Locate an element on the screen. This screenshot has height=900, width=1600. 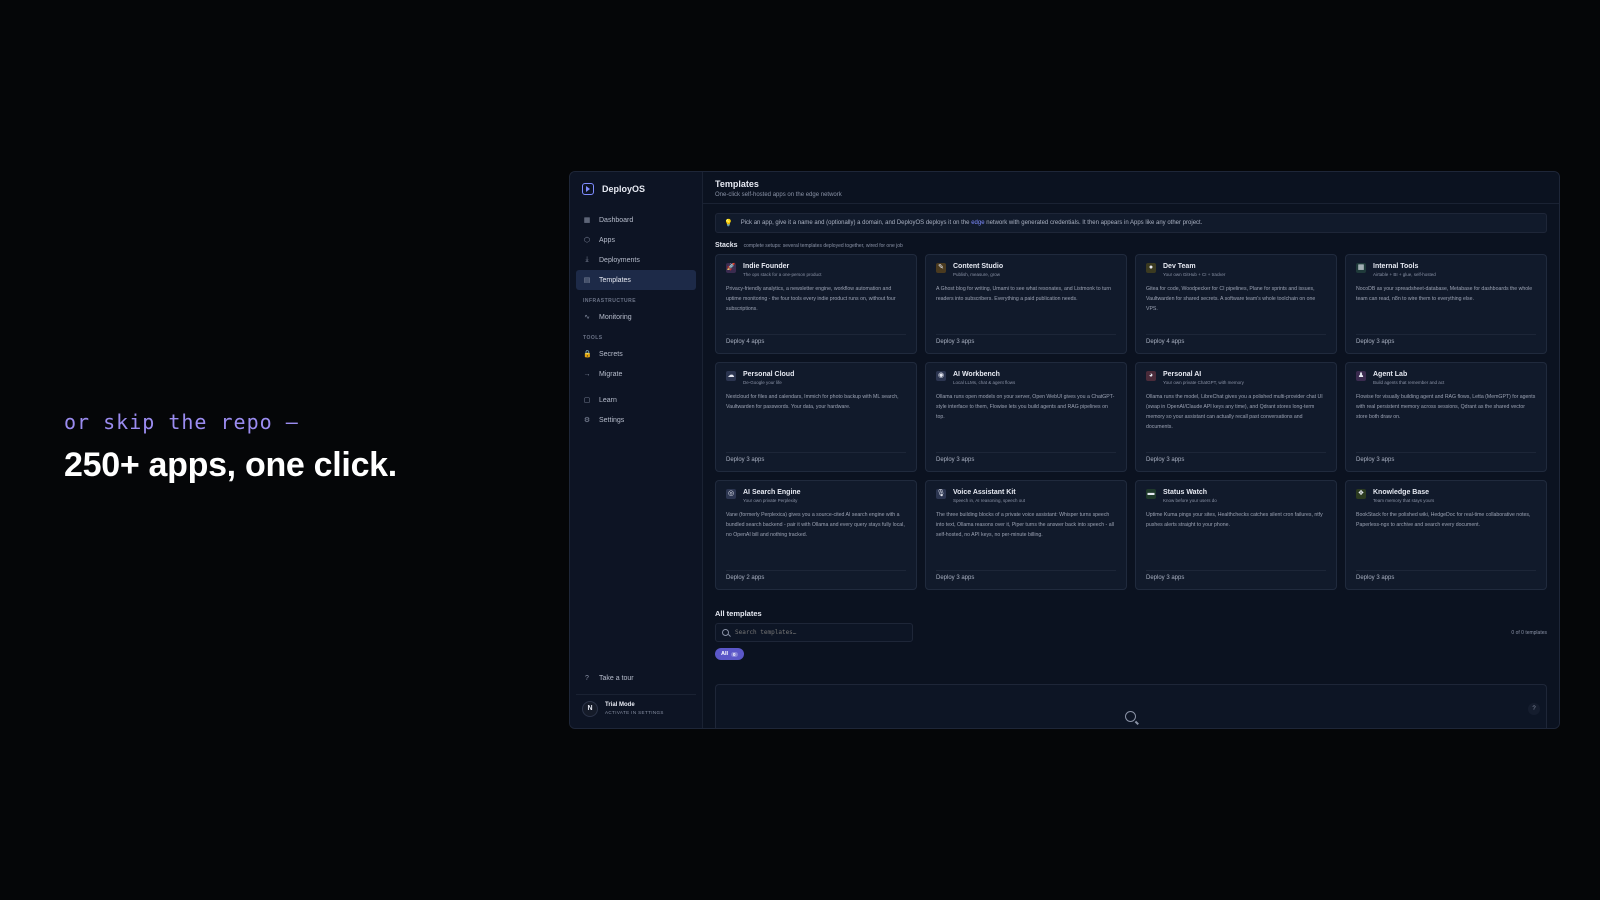
search-icon is located at coordinates (1130, 716).